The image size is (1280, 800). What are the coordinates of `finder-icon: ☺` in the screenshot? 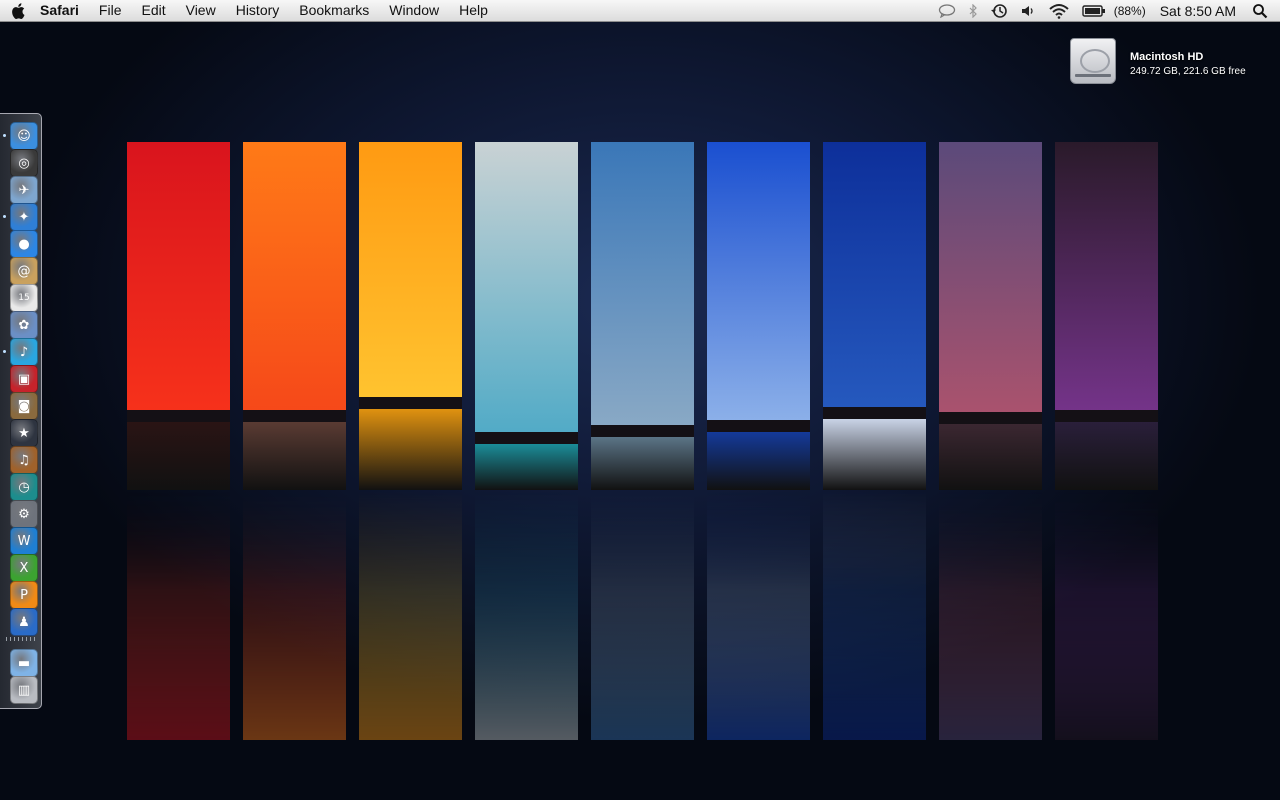 It's located at (24, 136).